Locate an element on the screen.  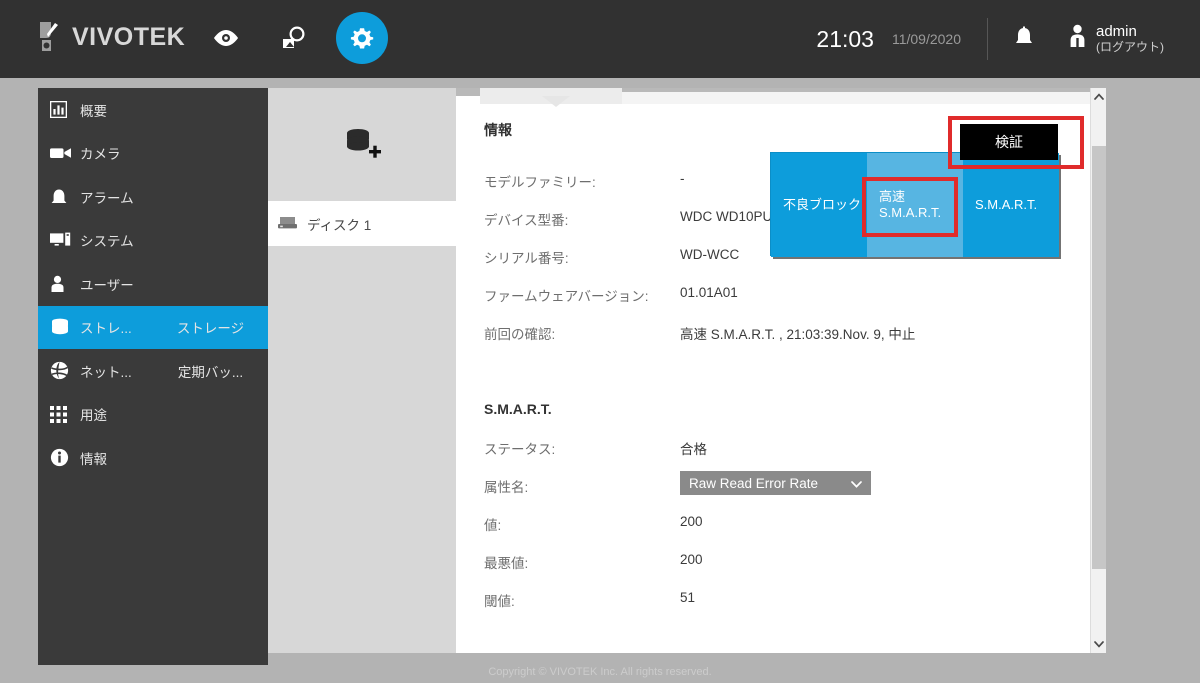
fast-smart-check-button: 高速 S.M.A.R.T. is located at coordinates (915, 205).